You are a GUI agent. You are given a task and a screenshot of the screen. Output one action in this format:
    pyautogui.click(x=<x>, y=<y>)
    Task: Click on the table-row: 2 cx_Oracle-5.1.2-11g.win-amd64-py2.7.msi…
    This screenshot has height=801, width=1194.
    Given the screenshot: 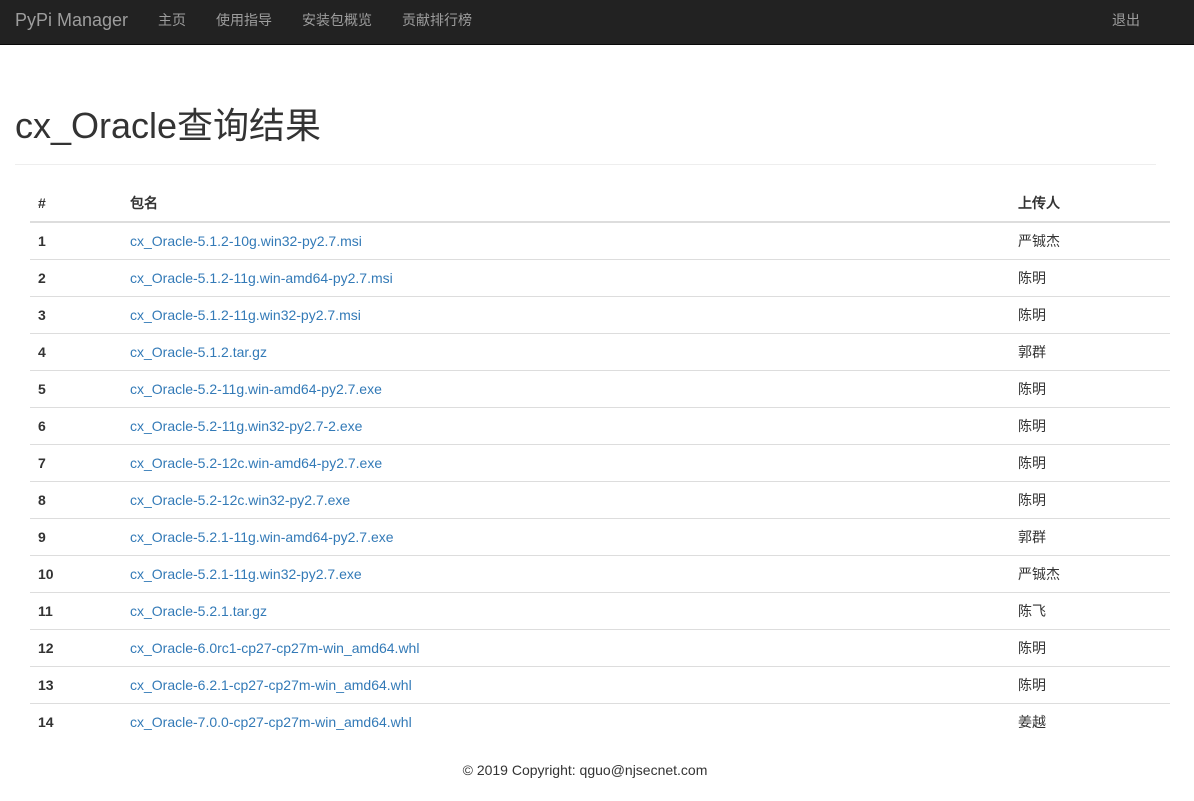 What is the action you would take?
    pyautogui.click(x=600, y=278)
    